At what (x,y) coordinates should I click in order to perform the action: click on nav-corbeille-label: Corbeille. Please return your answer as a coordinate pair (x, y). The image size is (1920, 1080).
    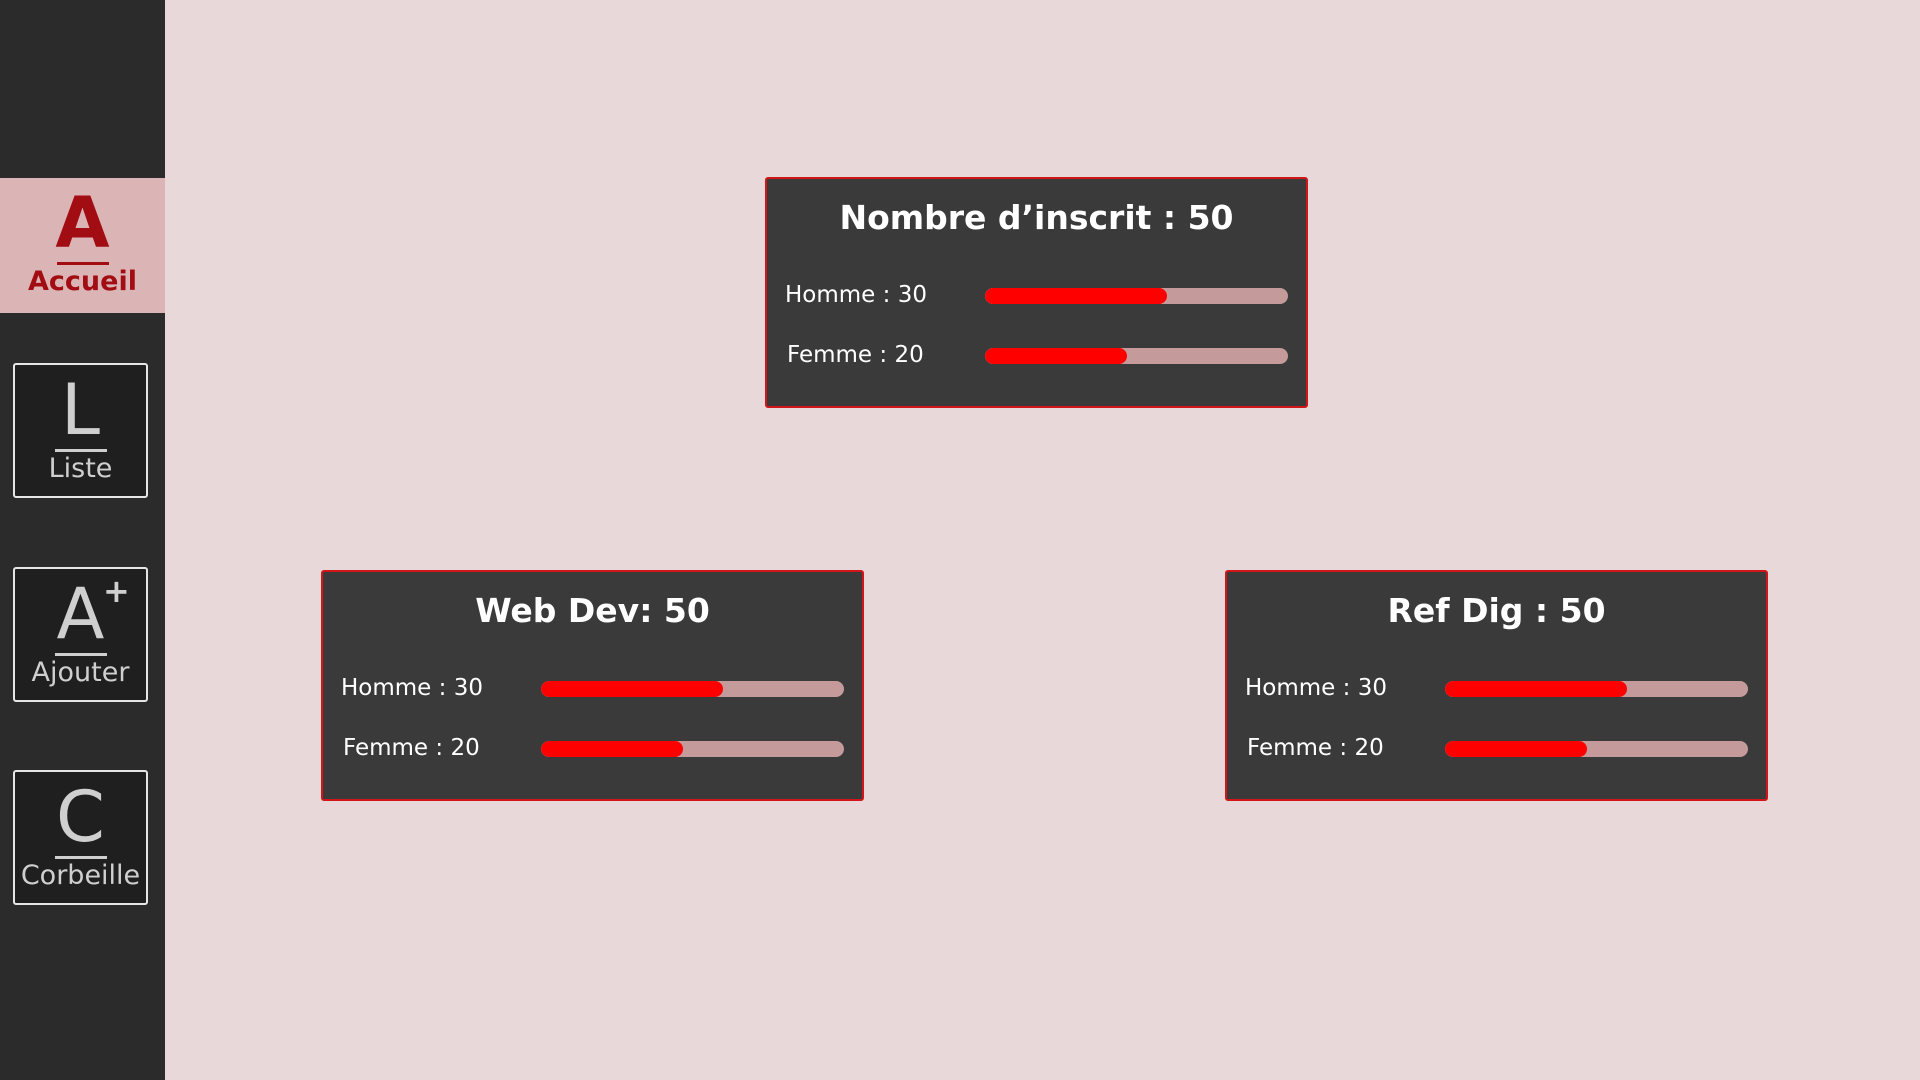
    Looking at the image, I should click on (80, 875).